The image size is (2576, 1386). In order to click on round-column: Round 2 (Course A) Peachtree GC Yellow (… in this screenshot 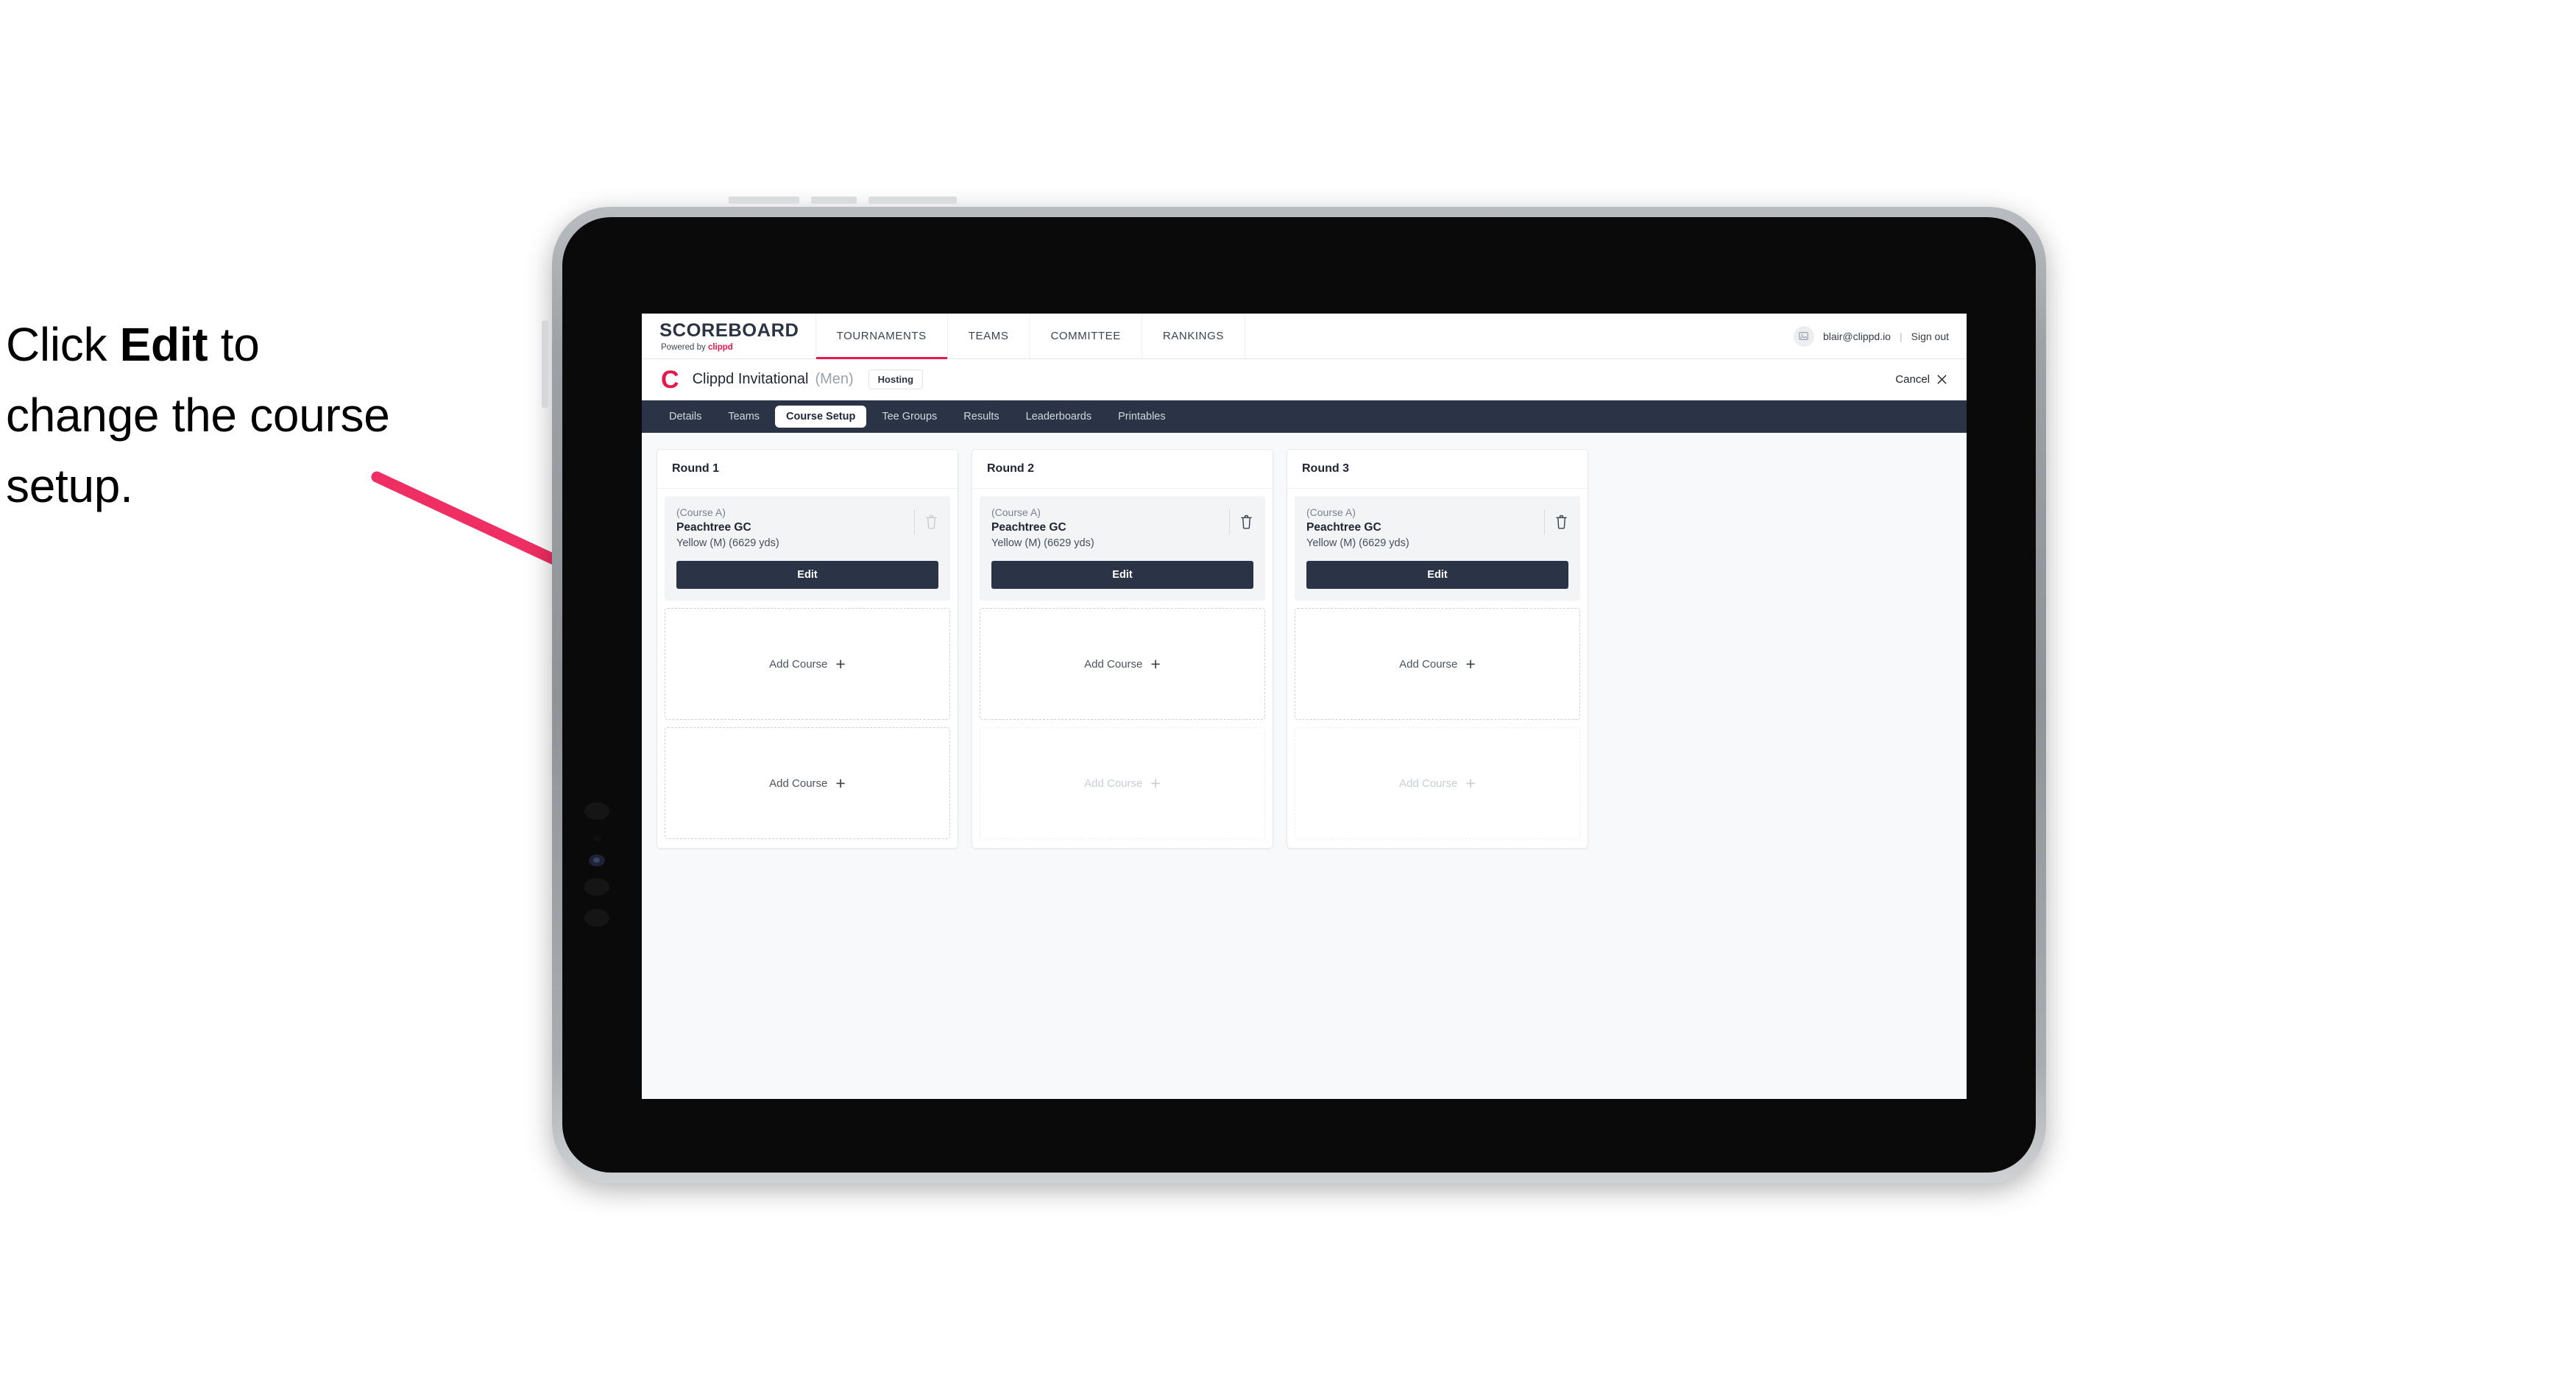, I will do `click(1122, 649)`.